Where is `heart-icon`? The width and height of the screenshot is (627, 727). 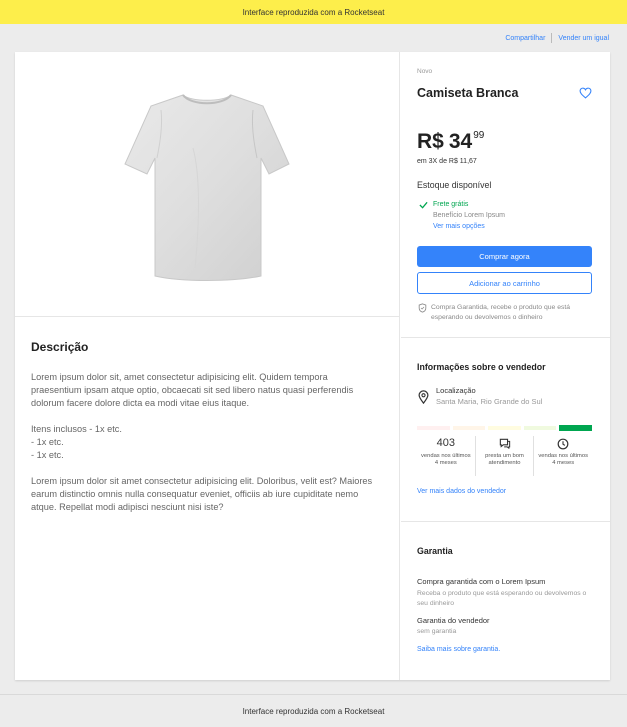 heart-icon is located at coordinates (585, 93).